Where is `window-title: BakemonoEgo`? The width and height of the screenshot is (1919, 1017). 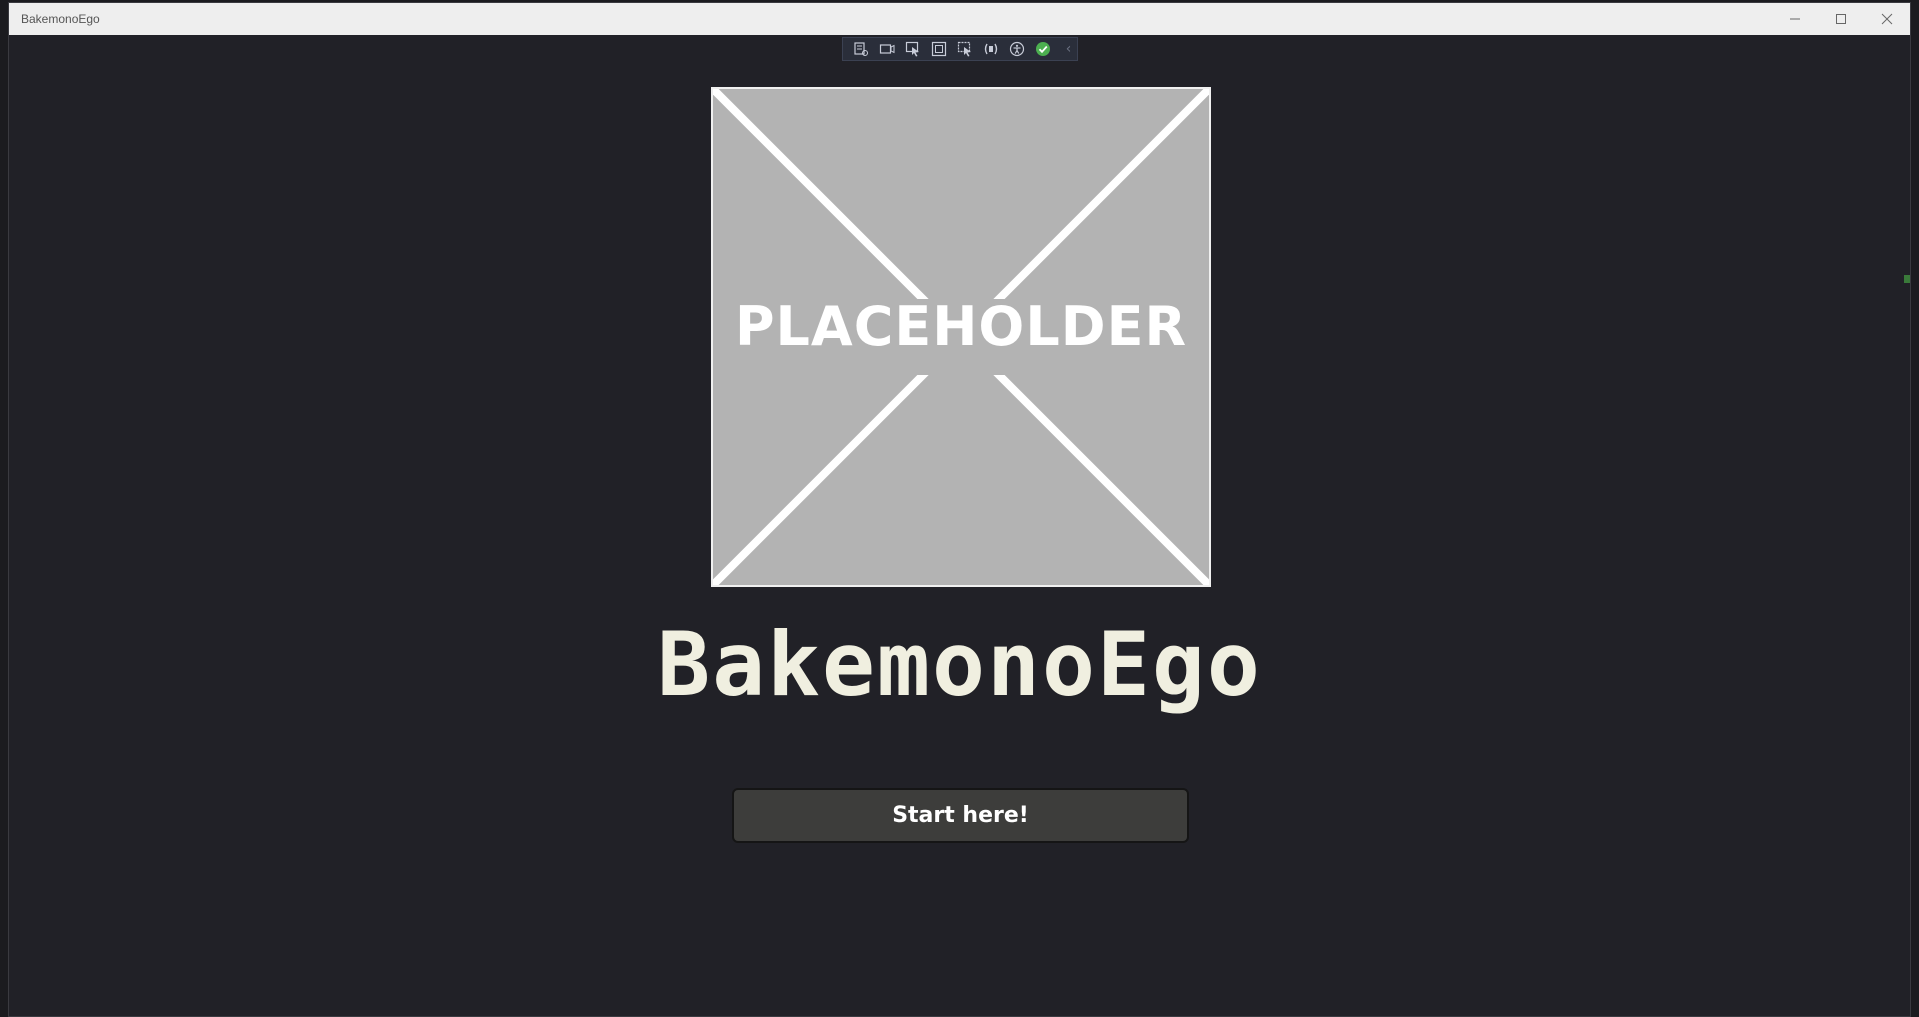
window-title: BakemonoEgo is located at coordinates (60, 19).